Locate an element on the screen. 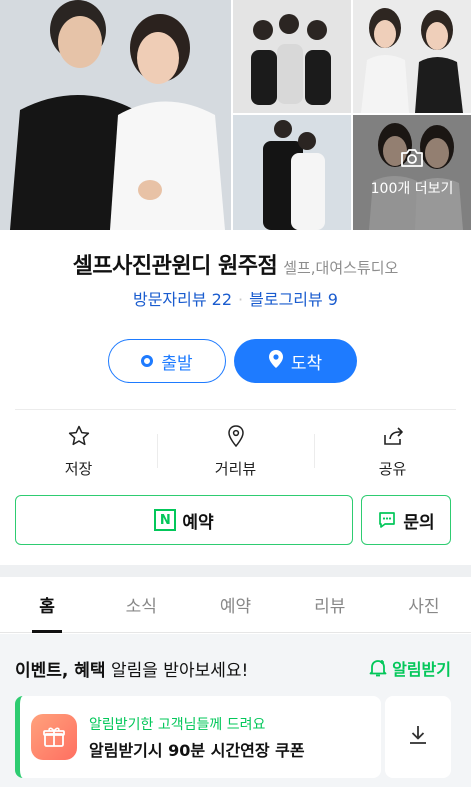  share-icon is located at coordinates (393, 438).